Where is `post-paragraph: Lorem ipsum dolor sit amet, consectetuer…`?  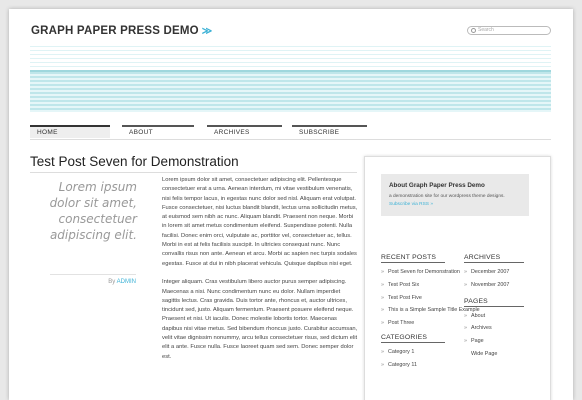 post-paragraph: Lorem ipsum dolor sit amet, consectetuer… is located at coordinates (260, 222).